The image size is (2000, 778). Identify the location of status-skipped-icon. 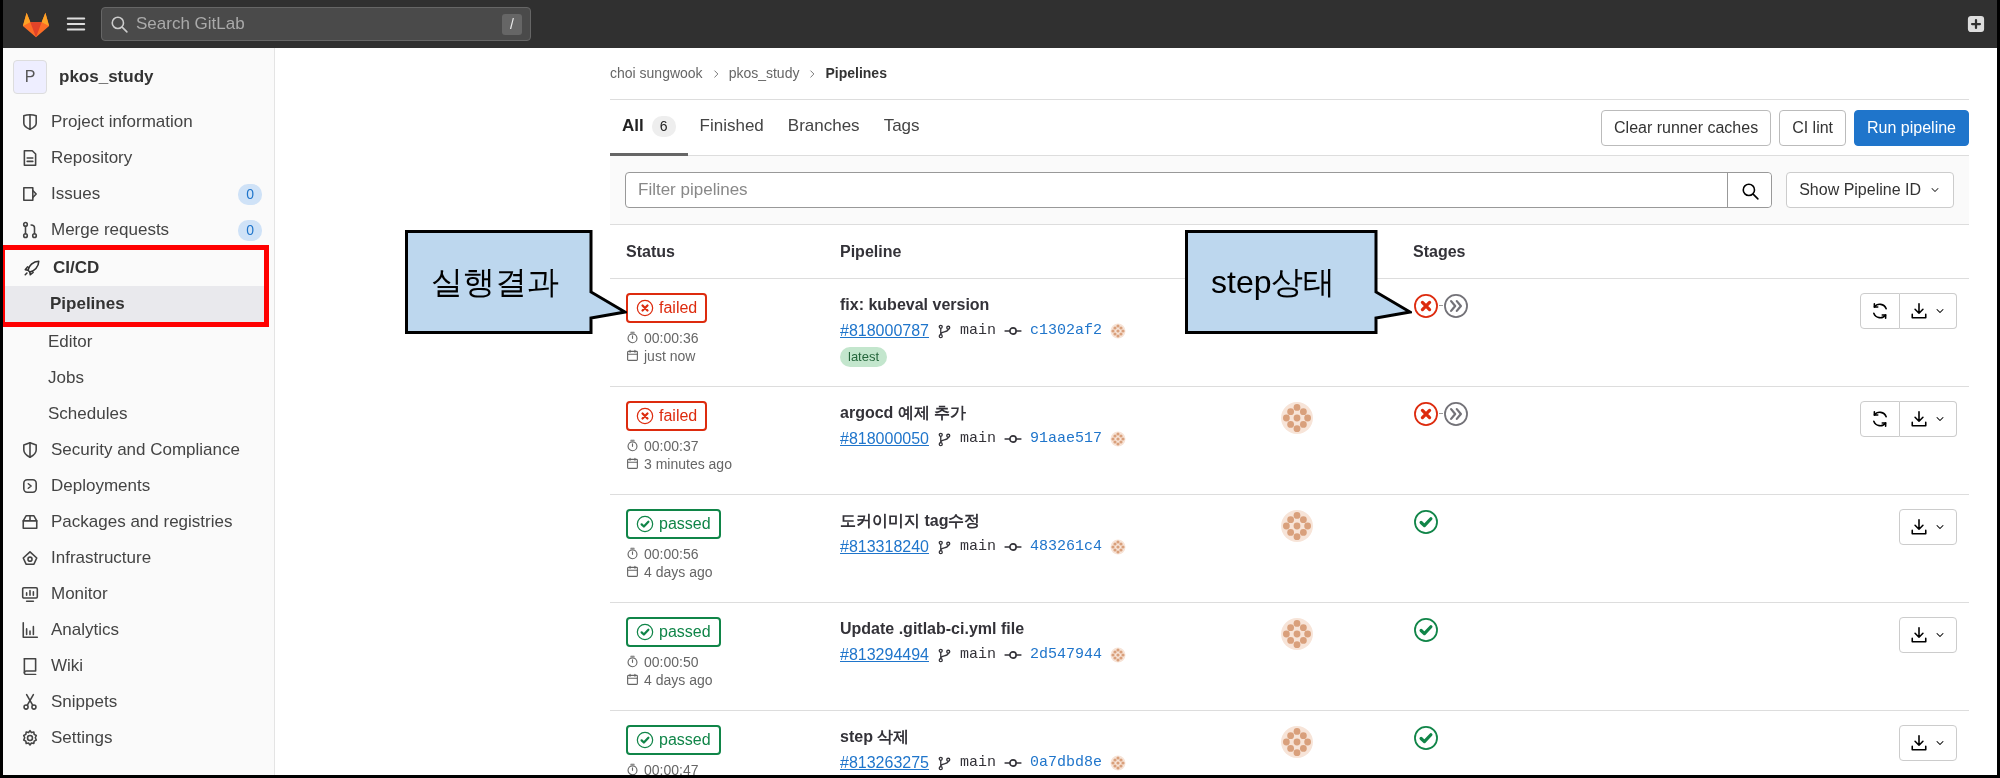
(1456, 414).